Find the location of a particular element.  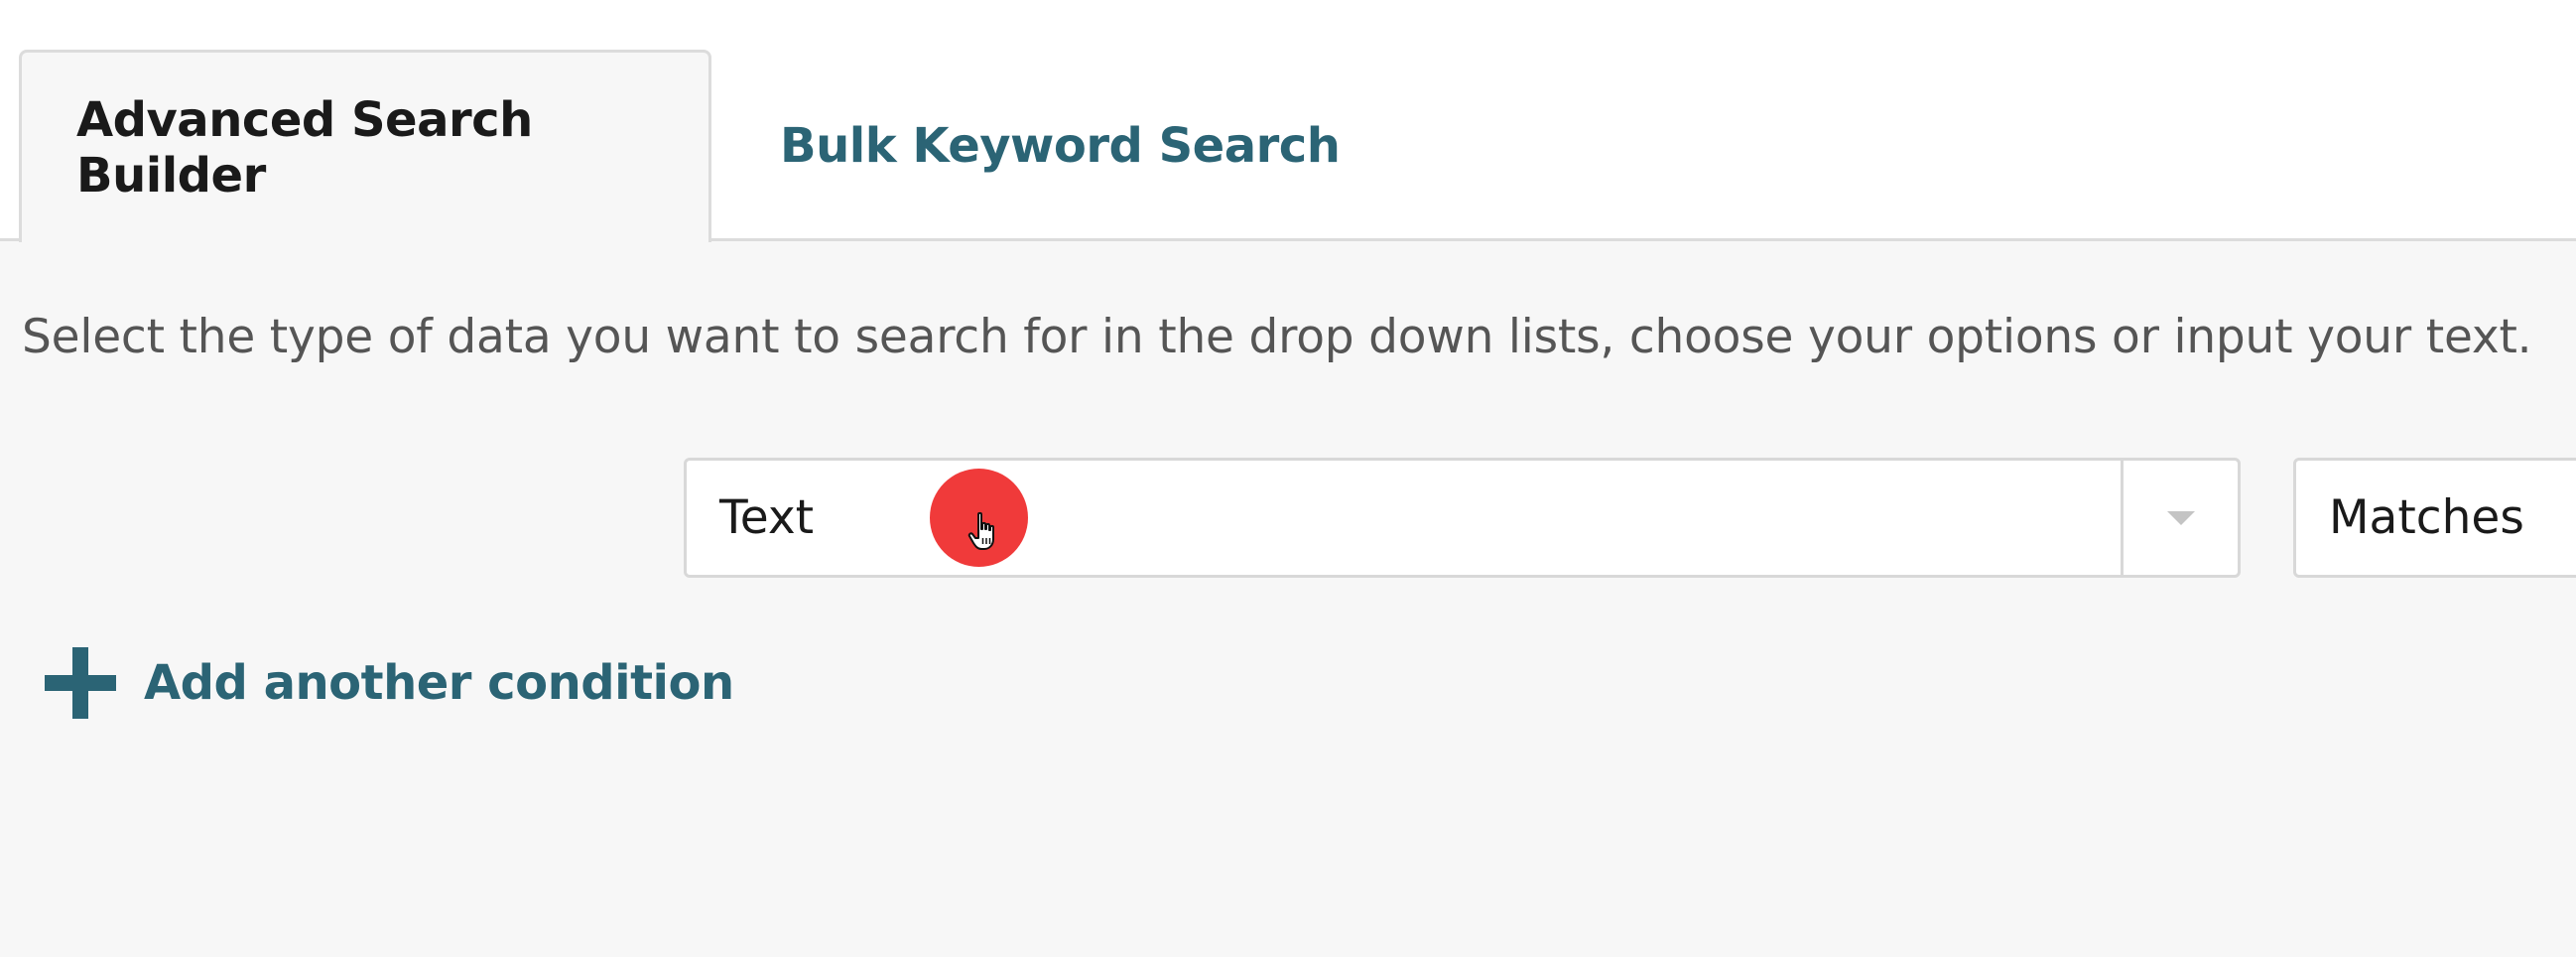

hand-pointer-icon is located at coordinates (981, 530).